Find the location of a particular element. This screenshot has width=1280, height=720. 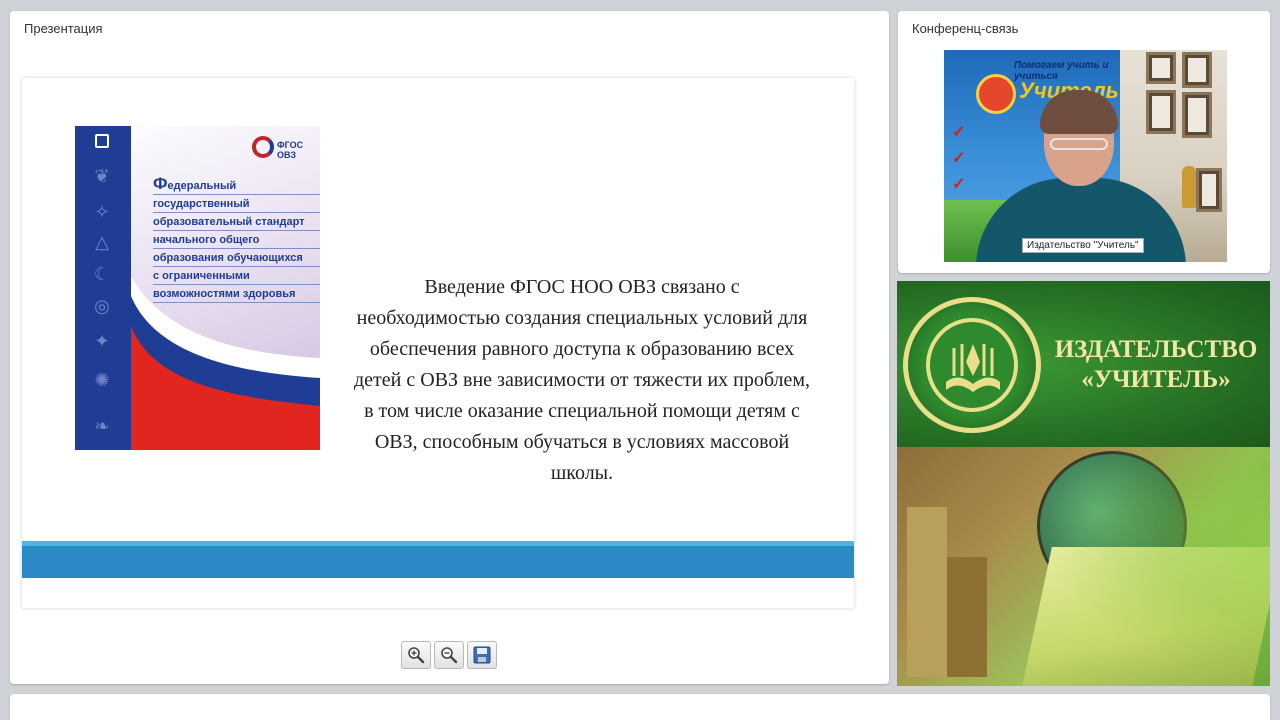

presentation-panel-title: Презентация is located at coordinates (63, 28).